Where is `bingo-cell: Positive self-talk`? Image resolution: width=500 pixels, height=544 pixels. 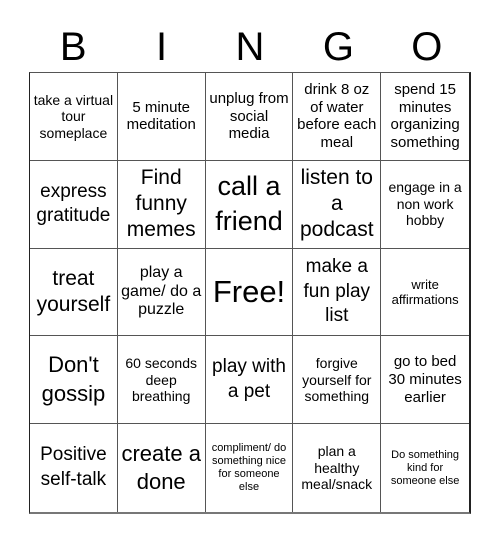
bingo-cell: Positive self-talk is located at coordinates (74, 468).